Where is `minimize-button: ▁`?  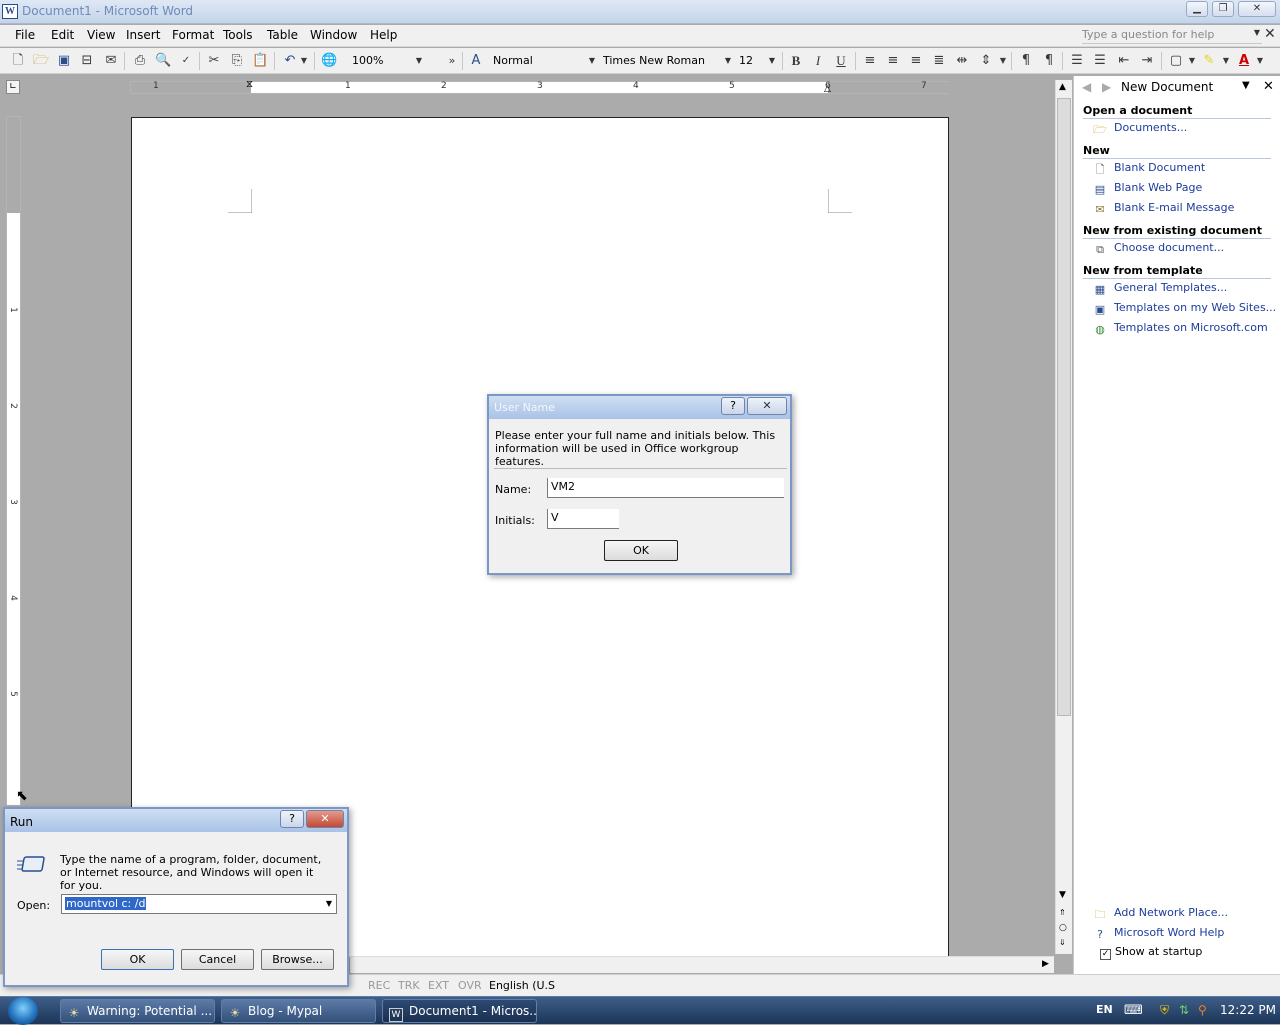 minimize-button: ▁ is located at coordinates (1197, 9).